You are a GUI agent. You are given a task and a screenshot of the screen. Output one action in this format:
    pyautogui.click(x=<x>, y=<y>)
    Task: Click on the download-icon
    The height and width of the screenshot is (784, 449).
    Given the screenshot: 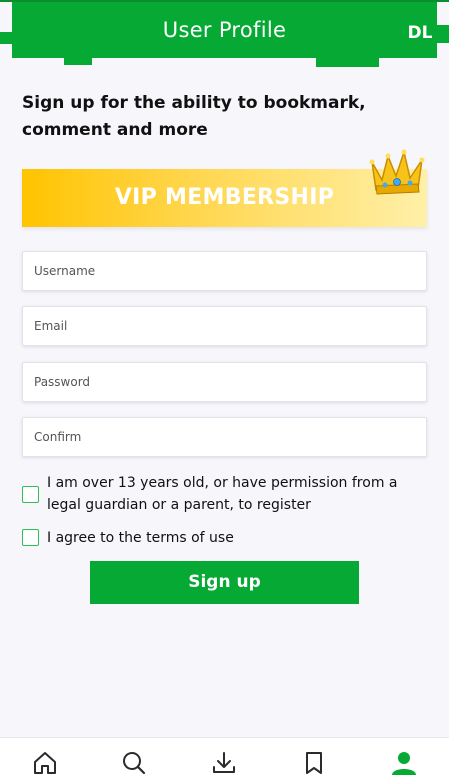 What is the action you would take?
    pyautogui.click(x=224, y=762)
    